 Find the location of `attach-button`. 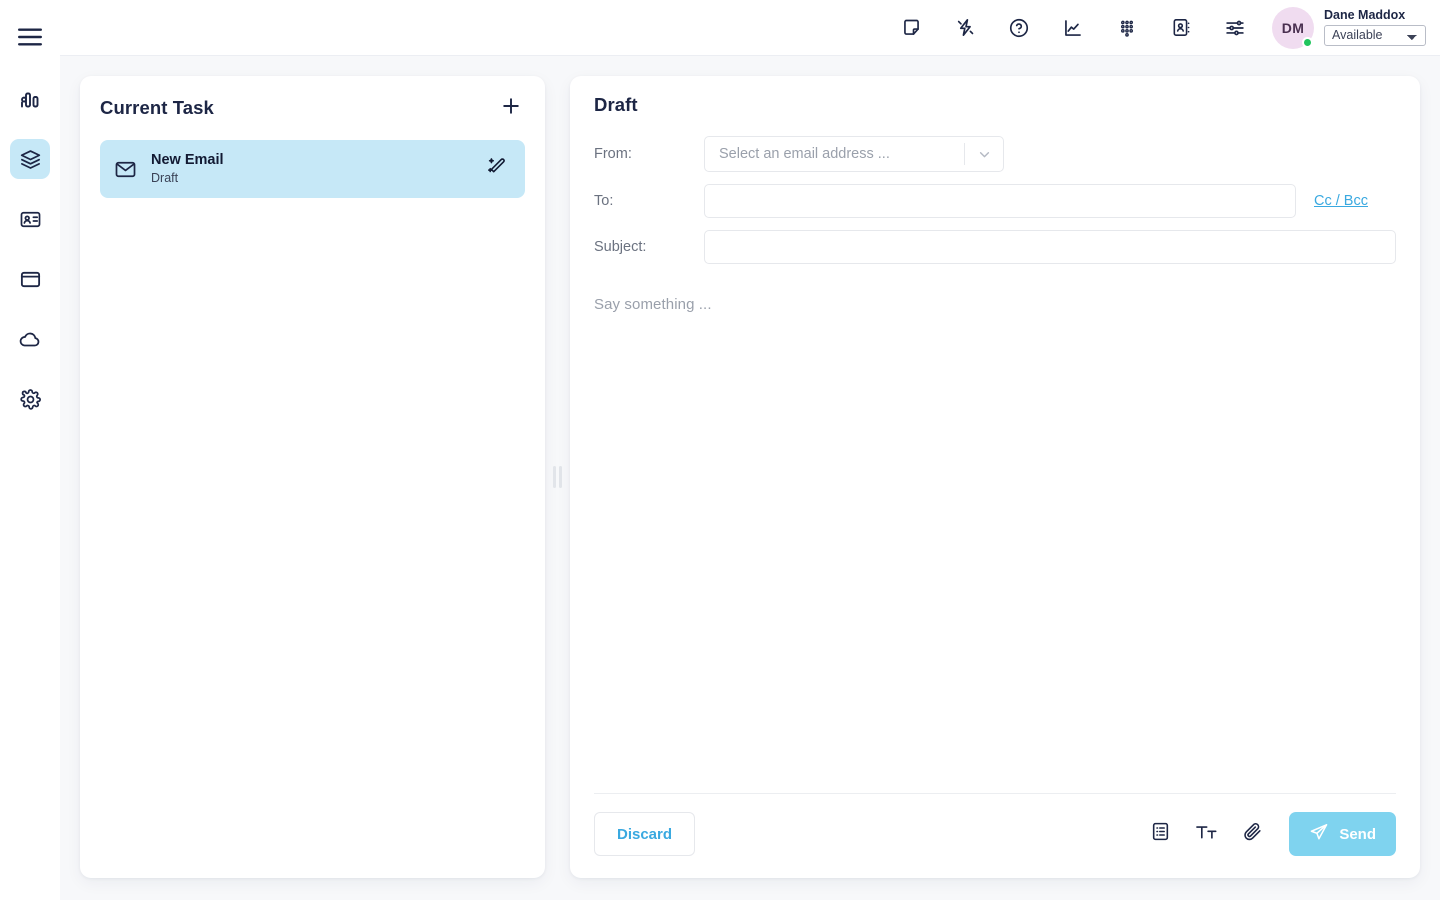

attach-button is located at coordinates (1252, 834).